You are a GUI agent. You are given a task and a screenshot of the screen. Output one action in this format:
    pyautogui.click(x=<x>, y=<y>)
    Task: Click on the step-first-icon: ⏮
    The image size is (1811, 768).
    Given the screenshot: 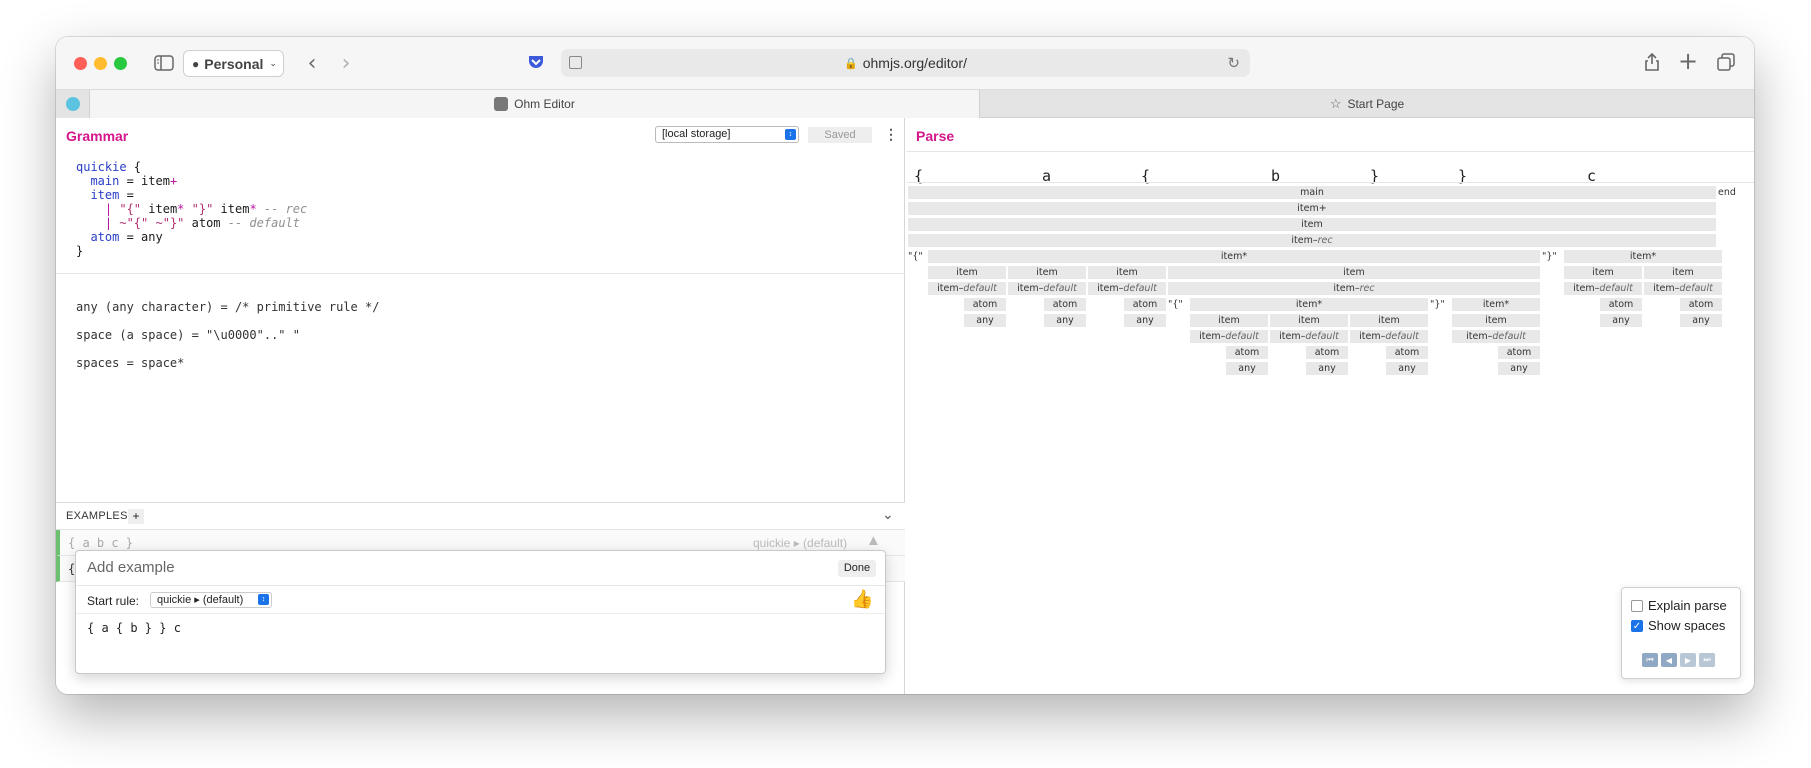 What is the action you would take?
    pyautogui.click(x=1650, y=660)
    